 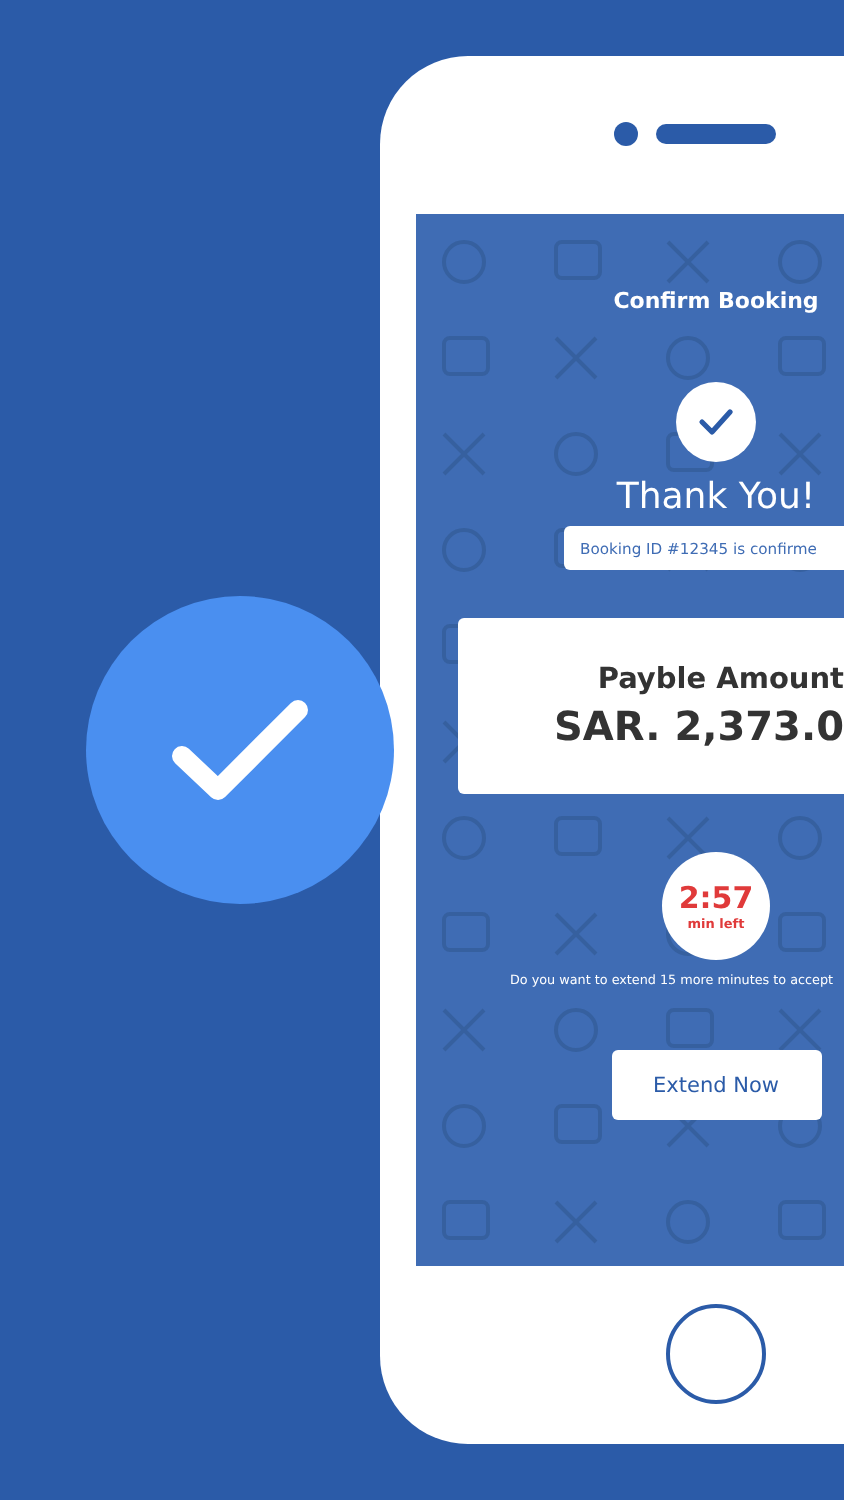 I want to click on amount-value: SAR. 2,373.0, so click(x=699, y=726).